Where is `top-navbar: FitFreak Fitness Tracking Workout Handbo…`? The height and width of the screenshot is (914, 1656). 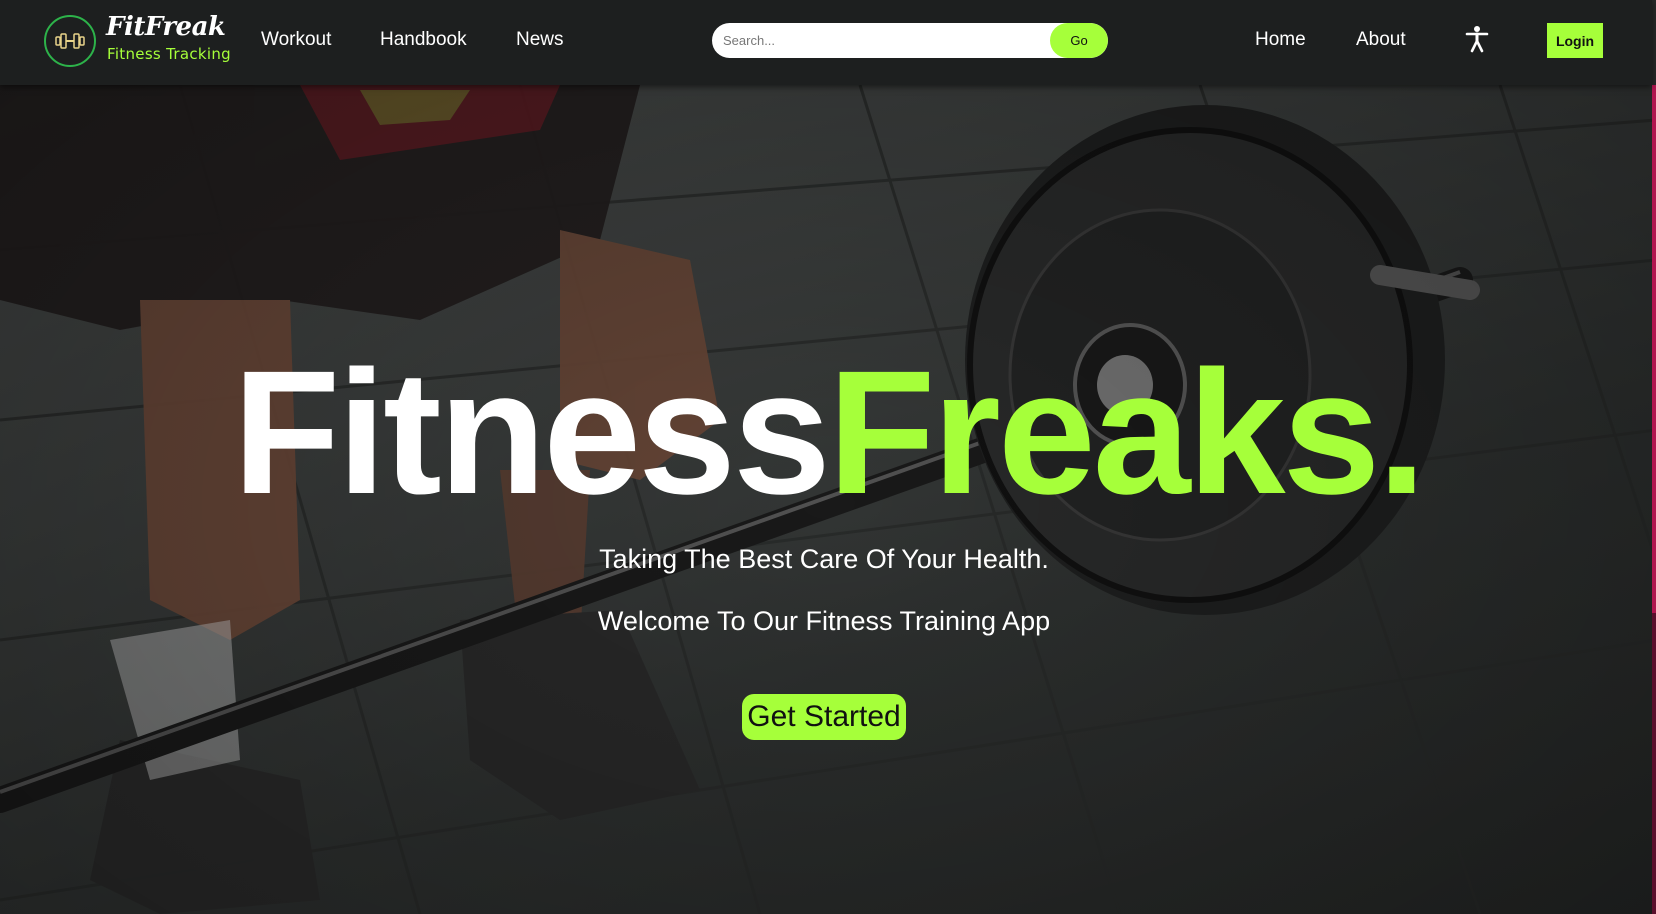 top-navbar: FitFreak Fitness Tracking Workout Handbo… is located at coordinates (826, 42).